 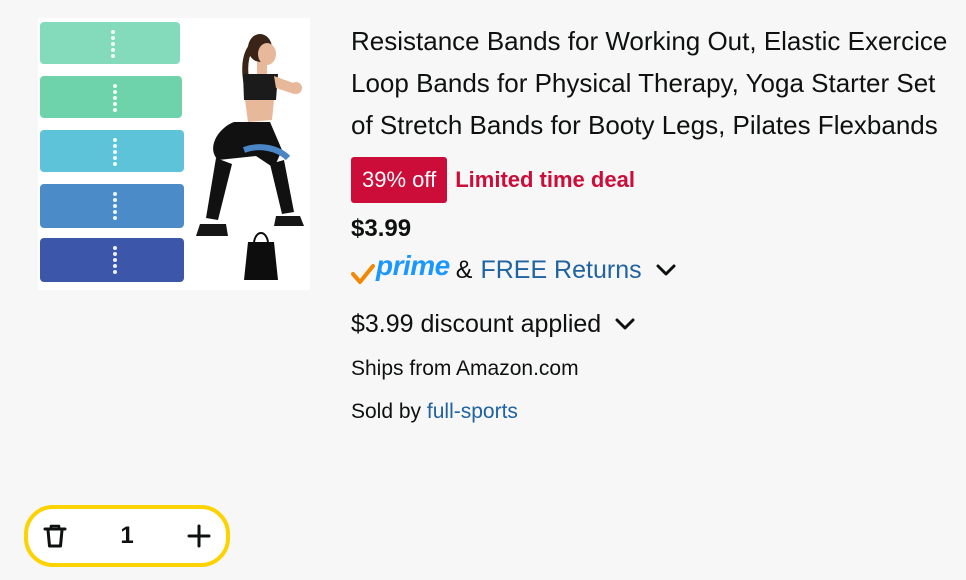 I want to click on discount-applied-label: $3.99 discount applied, so click(x=476, y=324).